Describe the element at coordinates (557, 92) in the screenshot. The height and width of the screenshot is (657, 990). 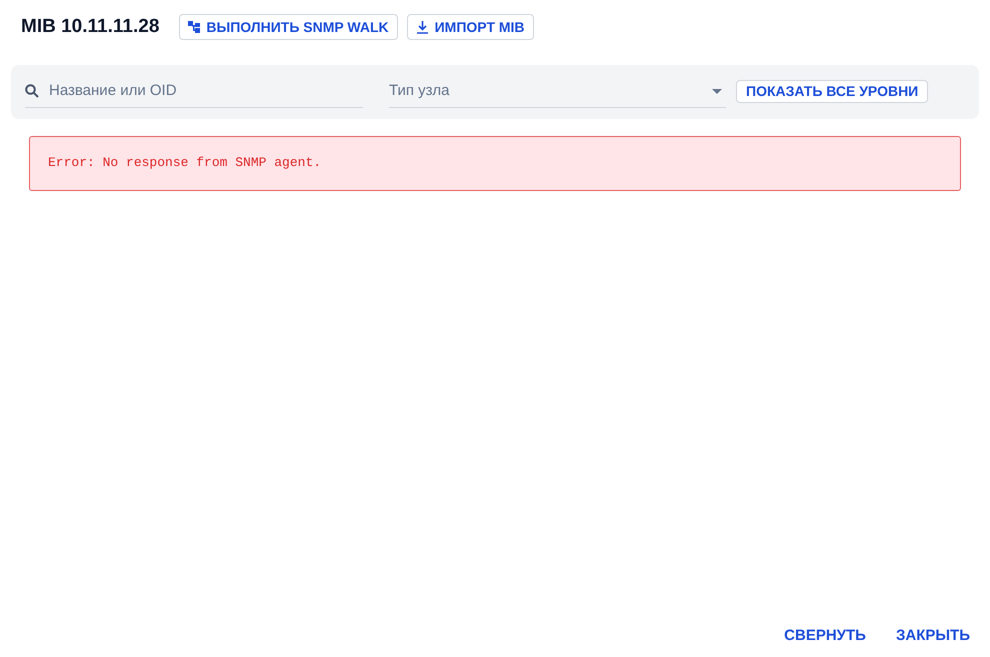
I see `node-type-select: Тип узла` at that location.